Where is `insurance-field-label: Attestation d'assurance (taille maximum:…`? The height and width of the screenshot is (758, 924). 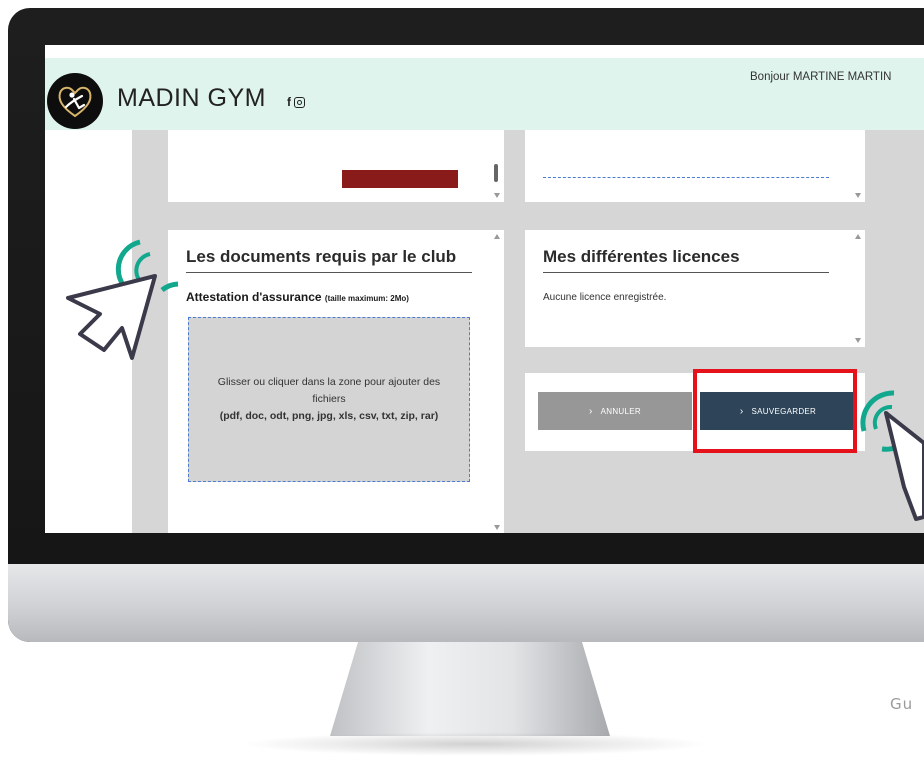 insurance-field-label: Attestation d'assurance (taille maximum:… is located at coordinates (297, 297).